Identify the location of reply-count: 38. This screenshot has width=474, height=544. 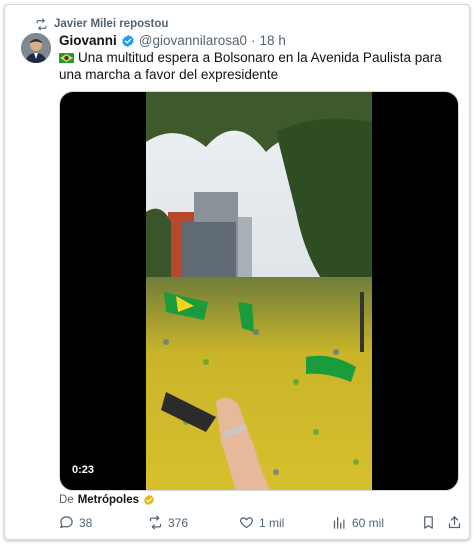
(86, 522).